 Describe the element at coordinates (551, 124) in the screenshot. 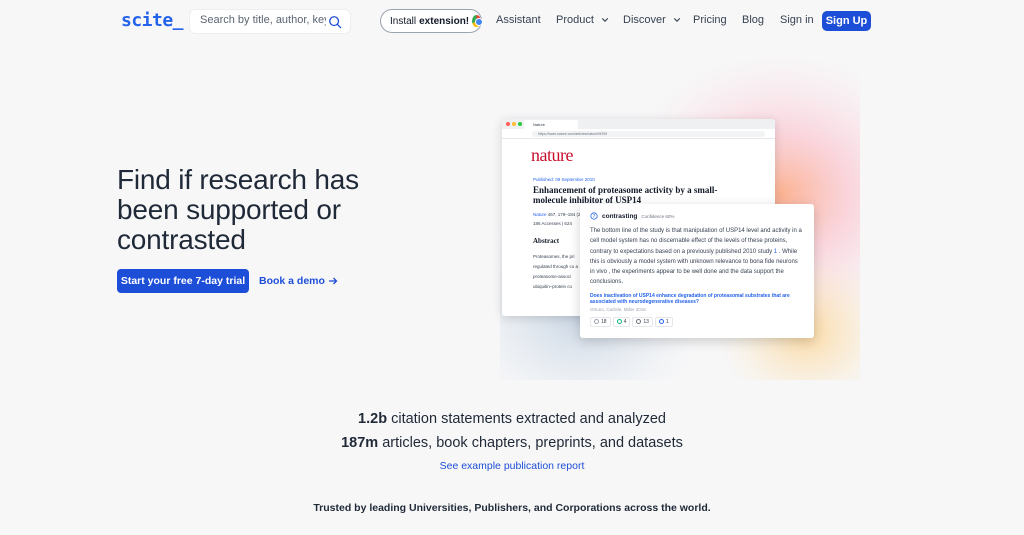

I see `browser-tab: Nature` at that location.